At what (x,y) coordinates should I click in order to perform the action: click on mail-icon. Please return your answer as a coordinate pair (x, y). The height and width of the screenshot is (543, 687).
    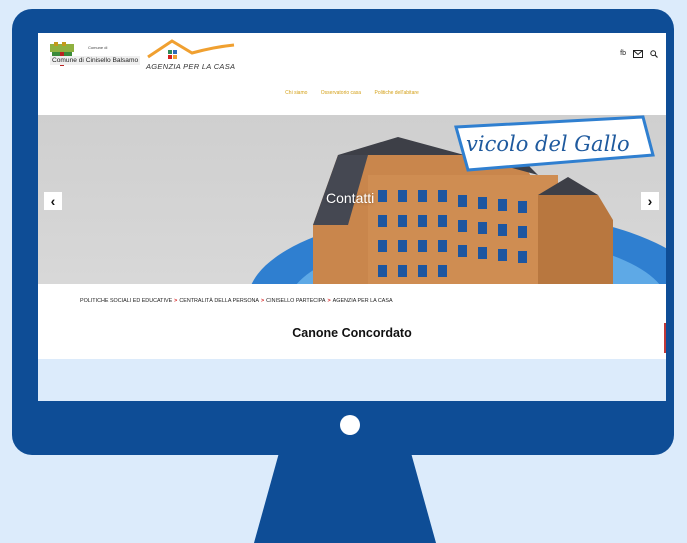
    Looking at the image, I should click on (638, 54).